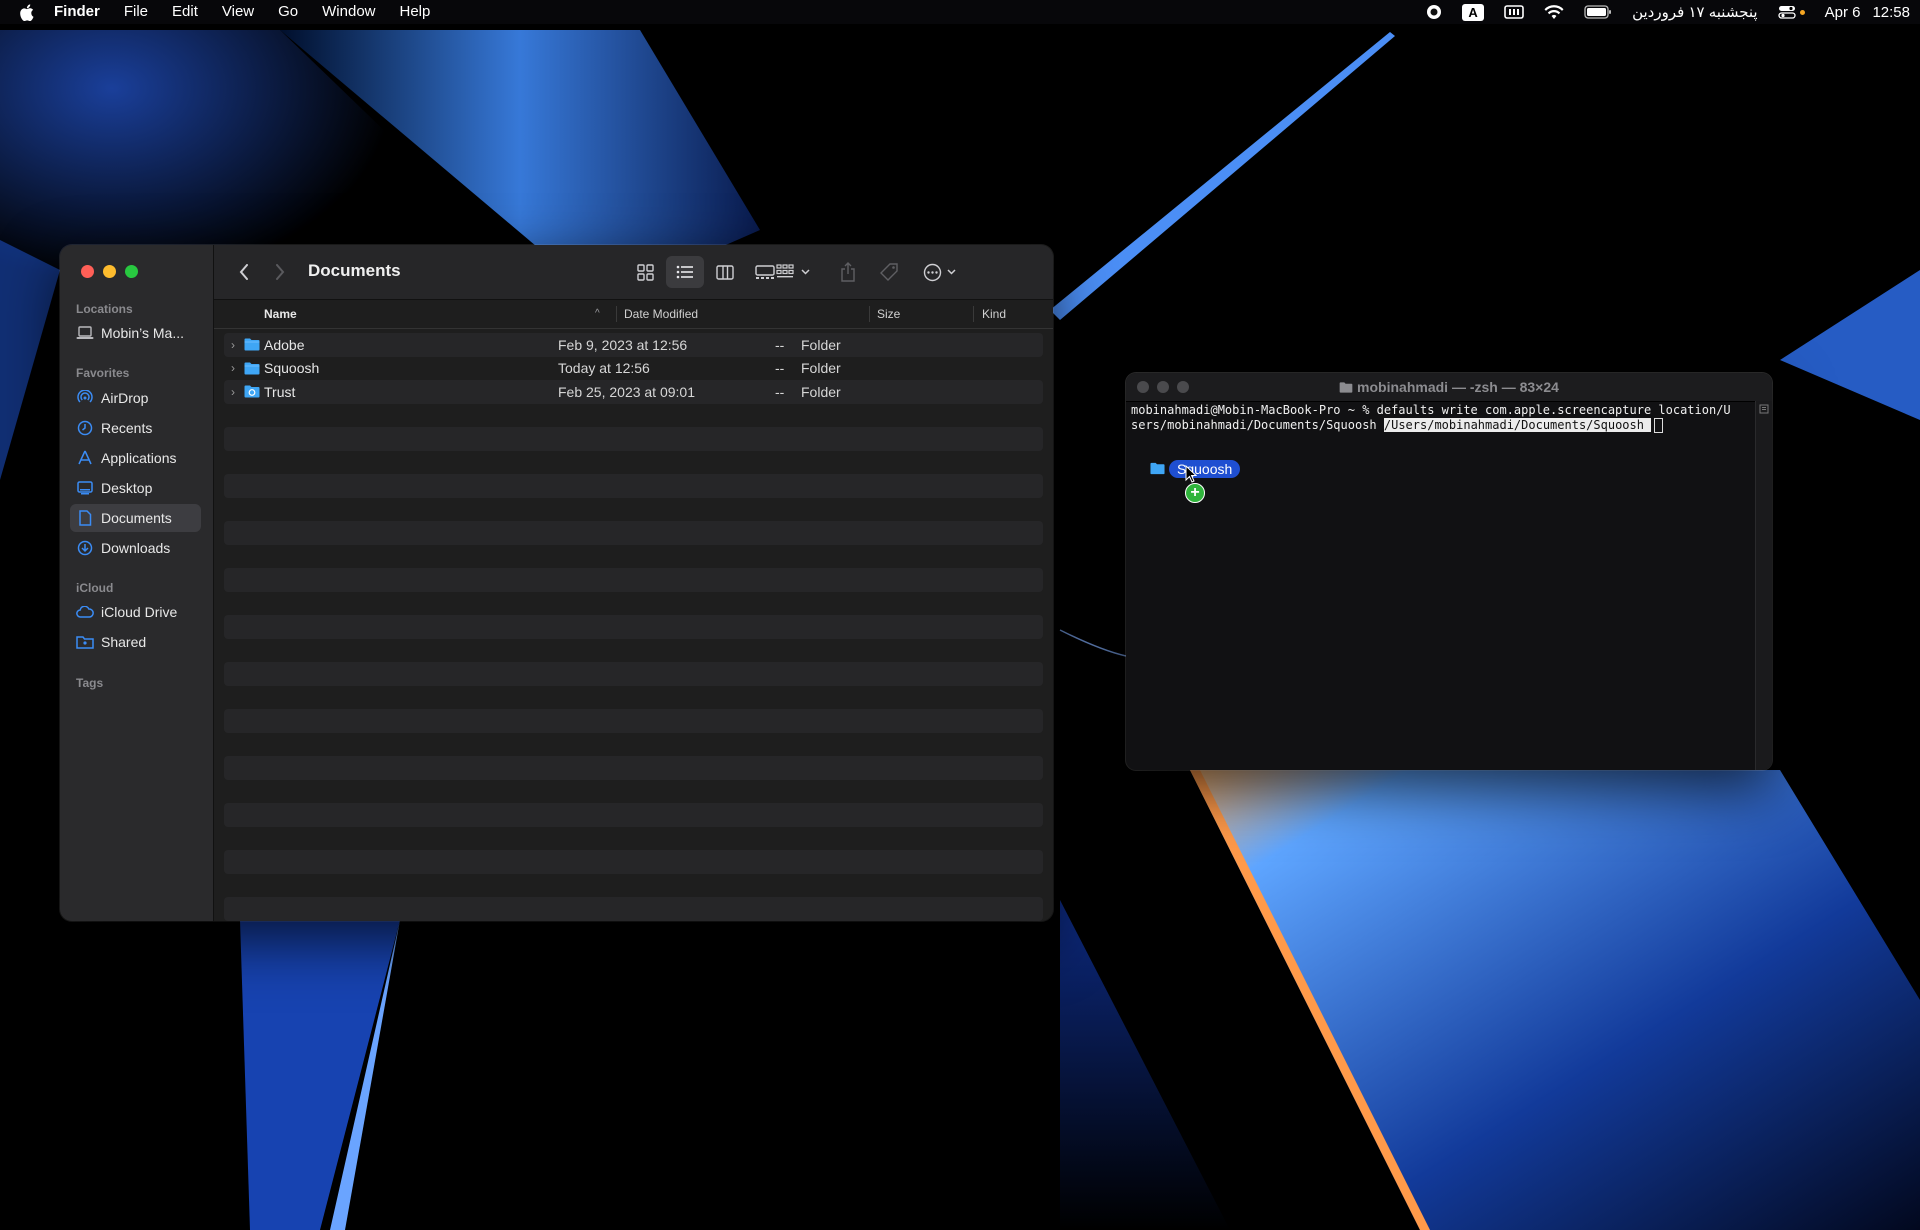  What do you see at coordinates (1598, 12) in the screenshot?
I see `battery-icon` at bounding box center [1598, 12].